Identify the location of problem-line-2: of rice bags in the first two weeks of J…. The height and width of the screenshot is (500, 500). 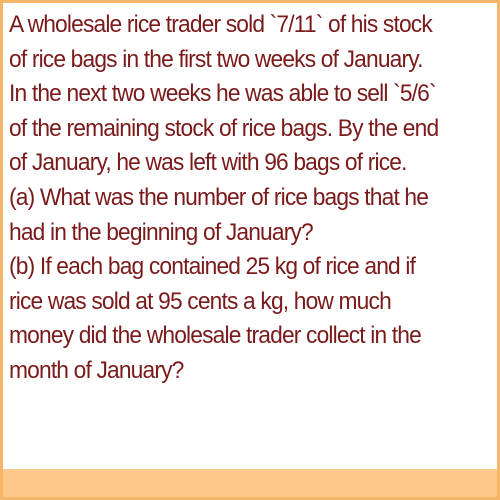
(216, 59).